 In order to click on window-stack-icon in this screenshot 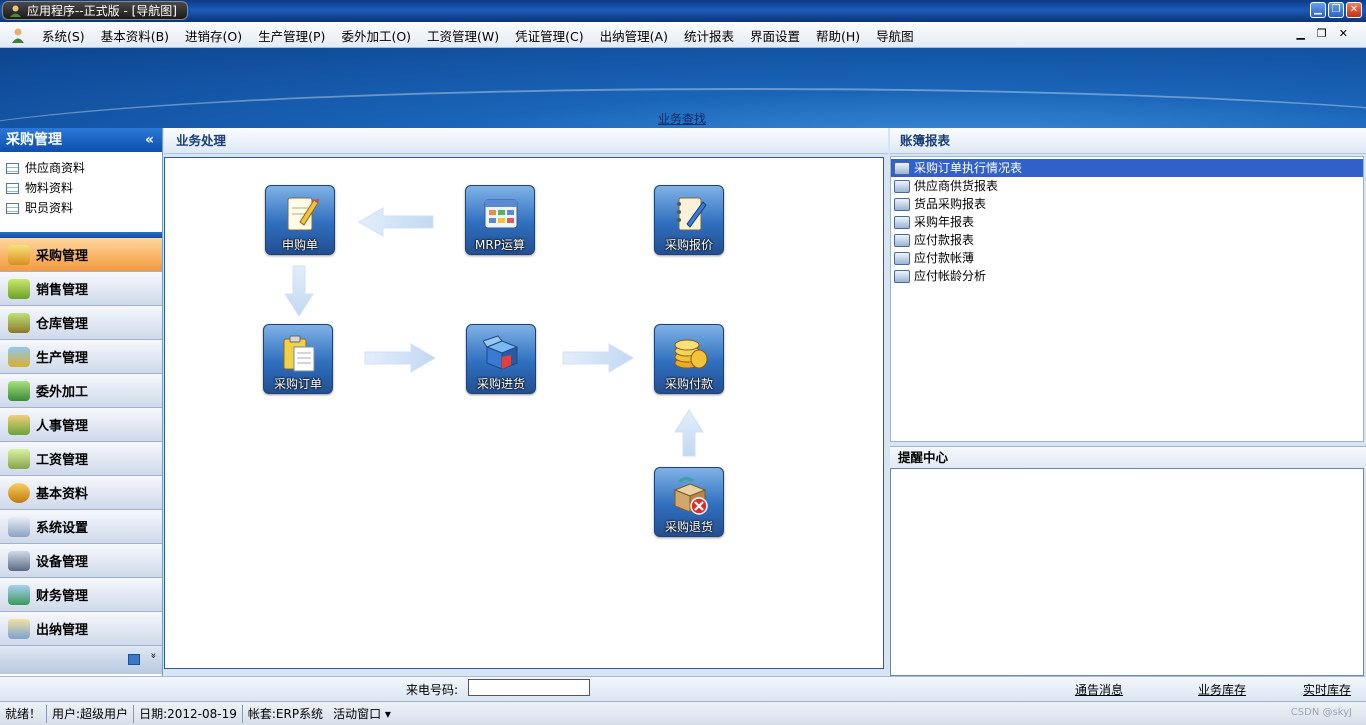, I will do `click(134, 659)`.